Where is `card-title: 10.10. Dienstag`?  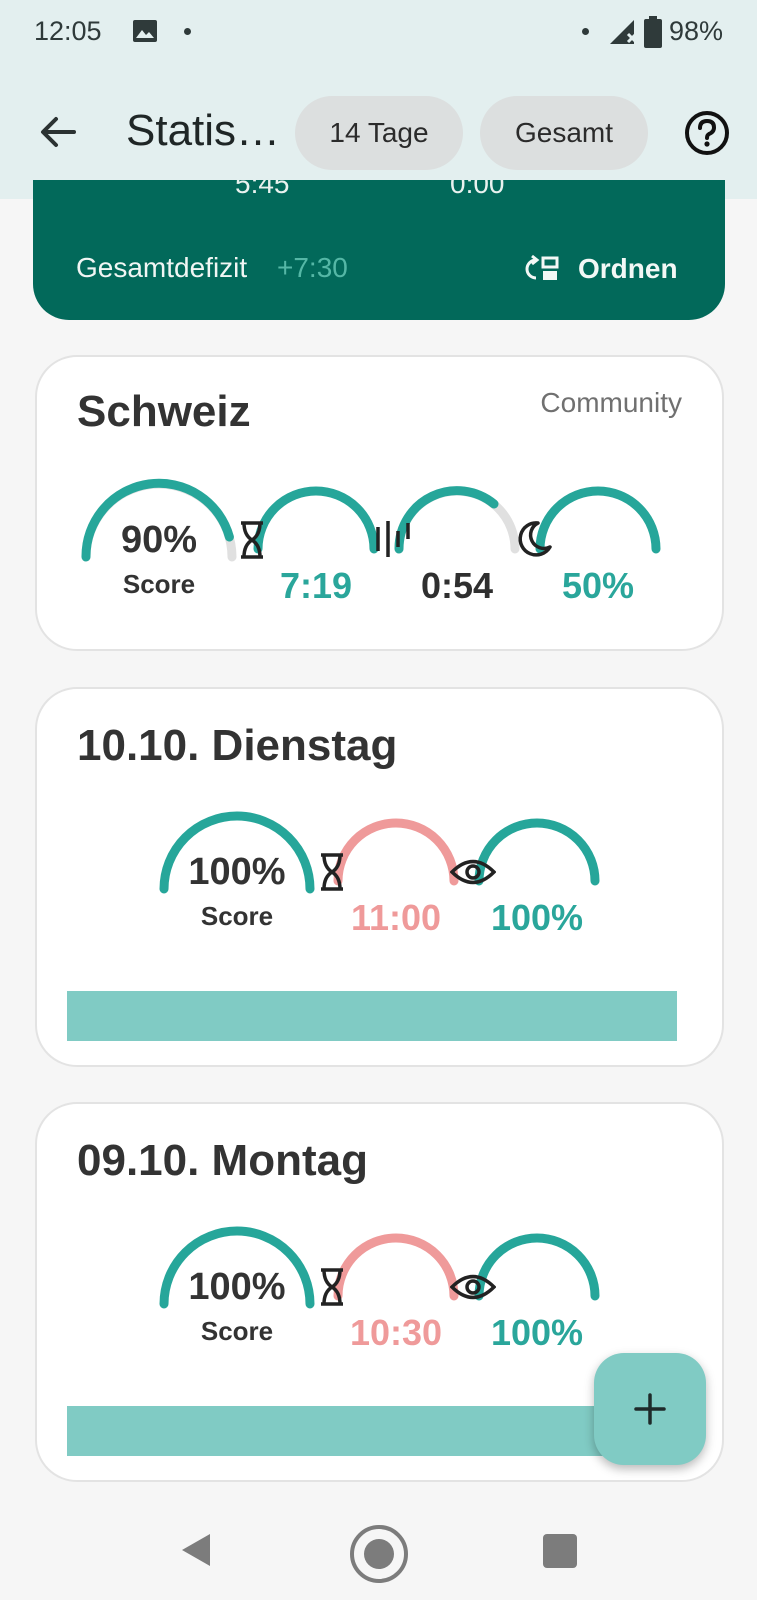 card-title: 10.10. Dienstag is located at coordinates (237, 745).